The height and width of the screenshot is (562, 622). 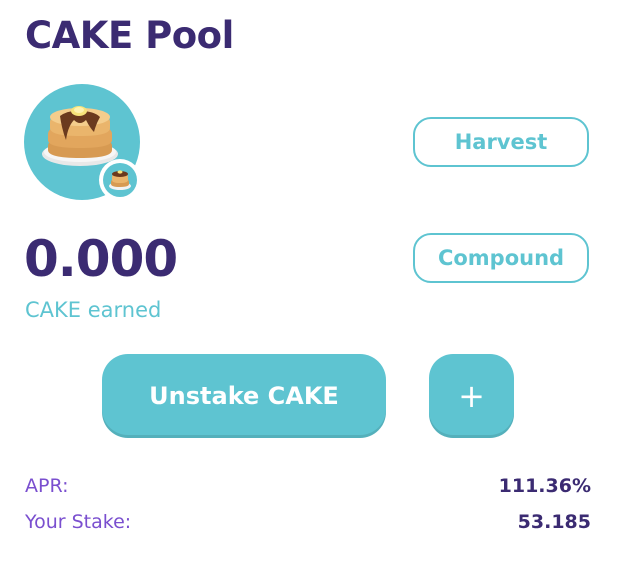 I want to click on compound-button: Compound, so click(x=501, y=258).